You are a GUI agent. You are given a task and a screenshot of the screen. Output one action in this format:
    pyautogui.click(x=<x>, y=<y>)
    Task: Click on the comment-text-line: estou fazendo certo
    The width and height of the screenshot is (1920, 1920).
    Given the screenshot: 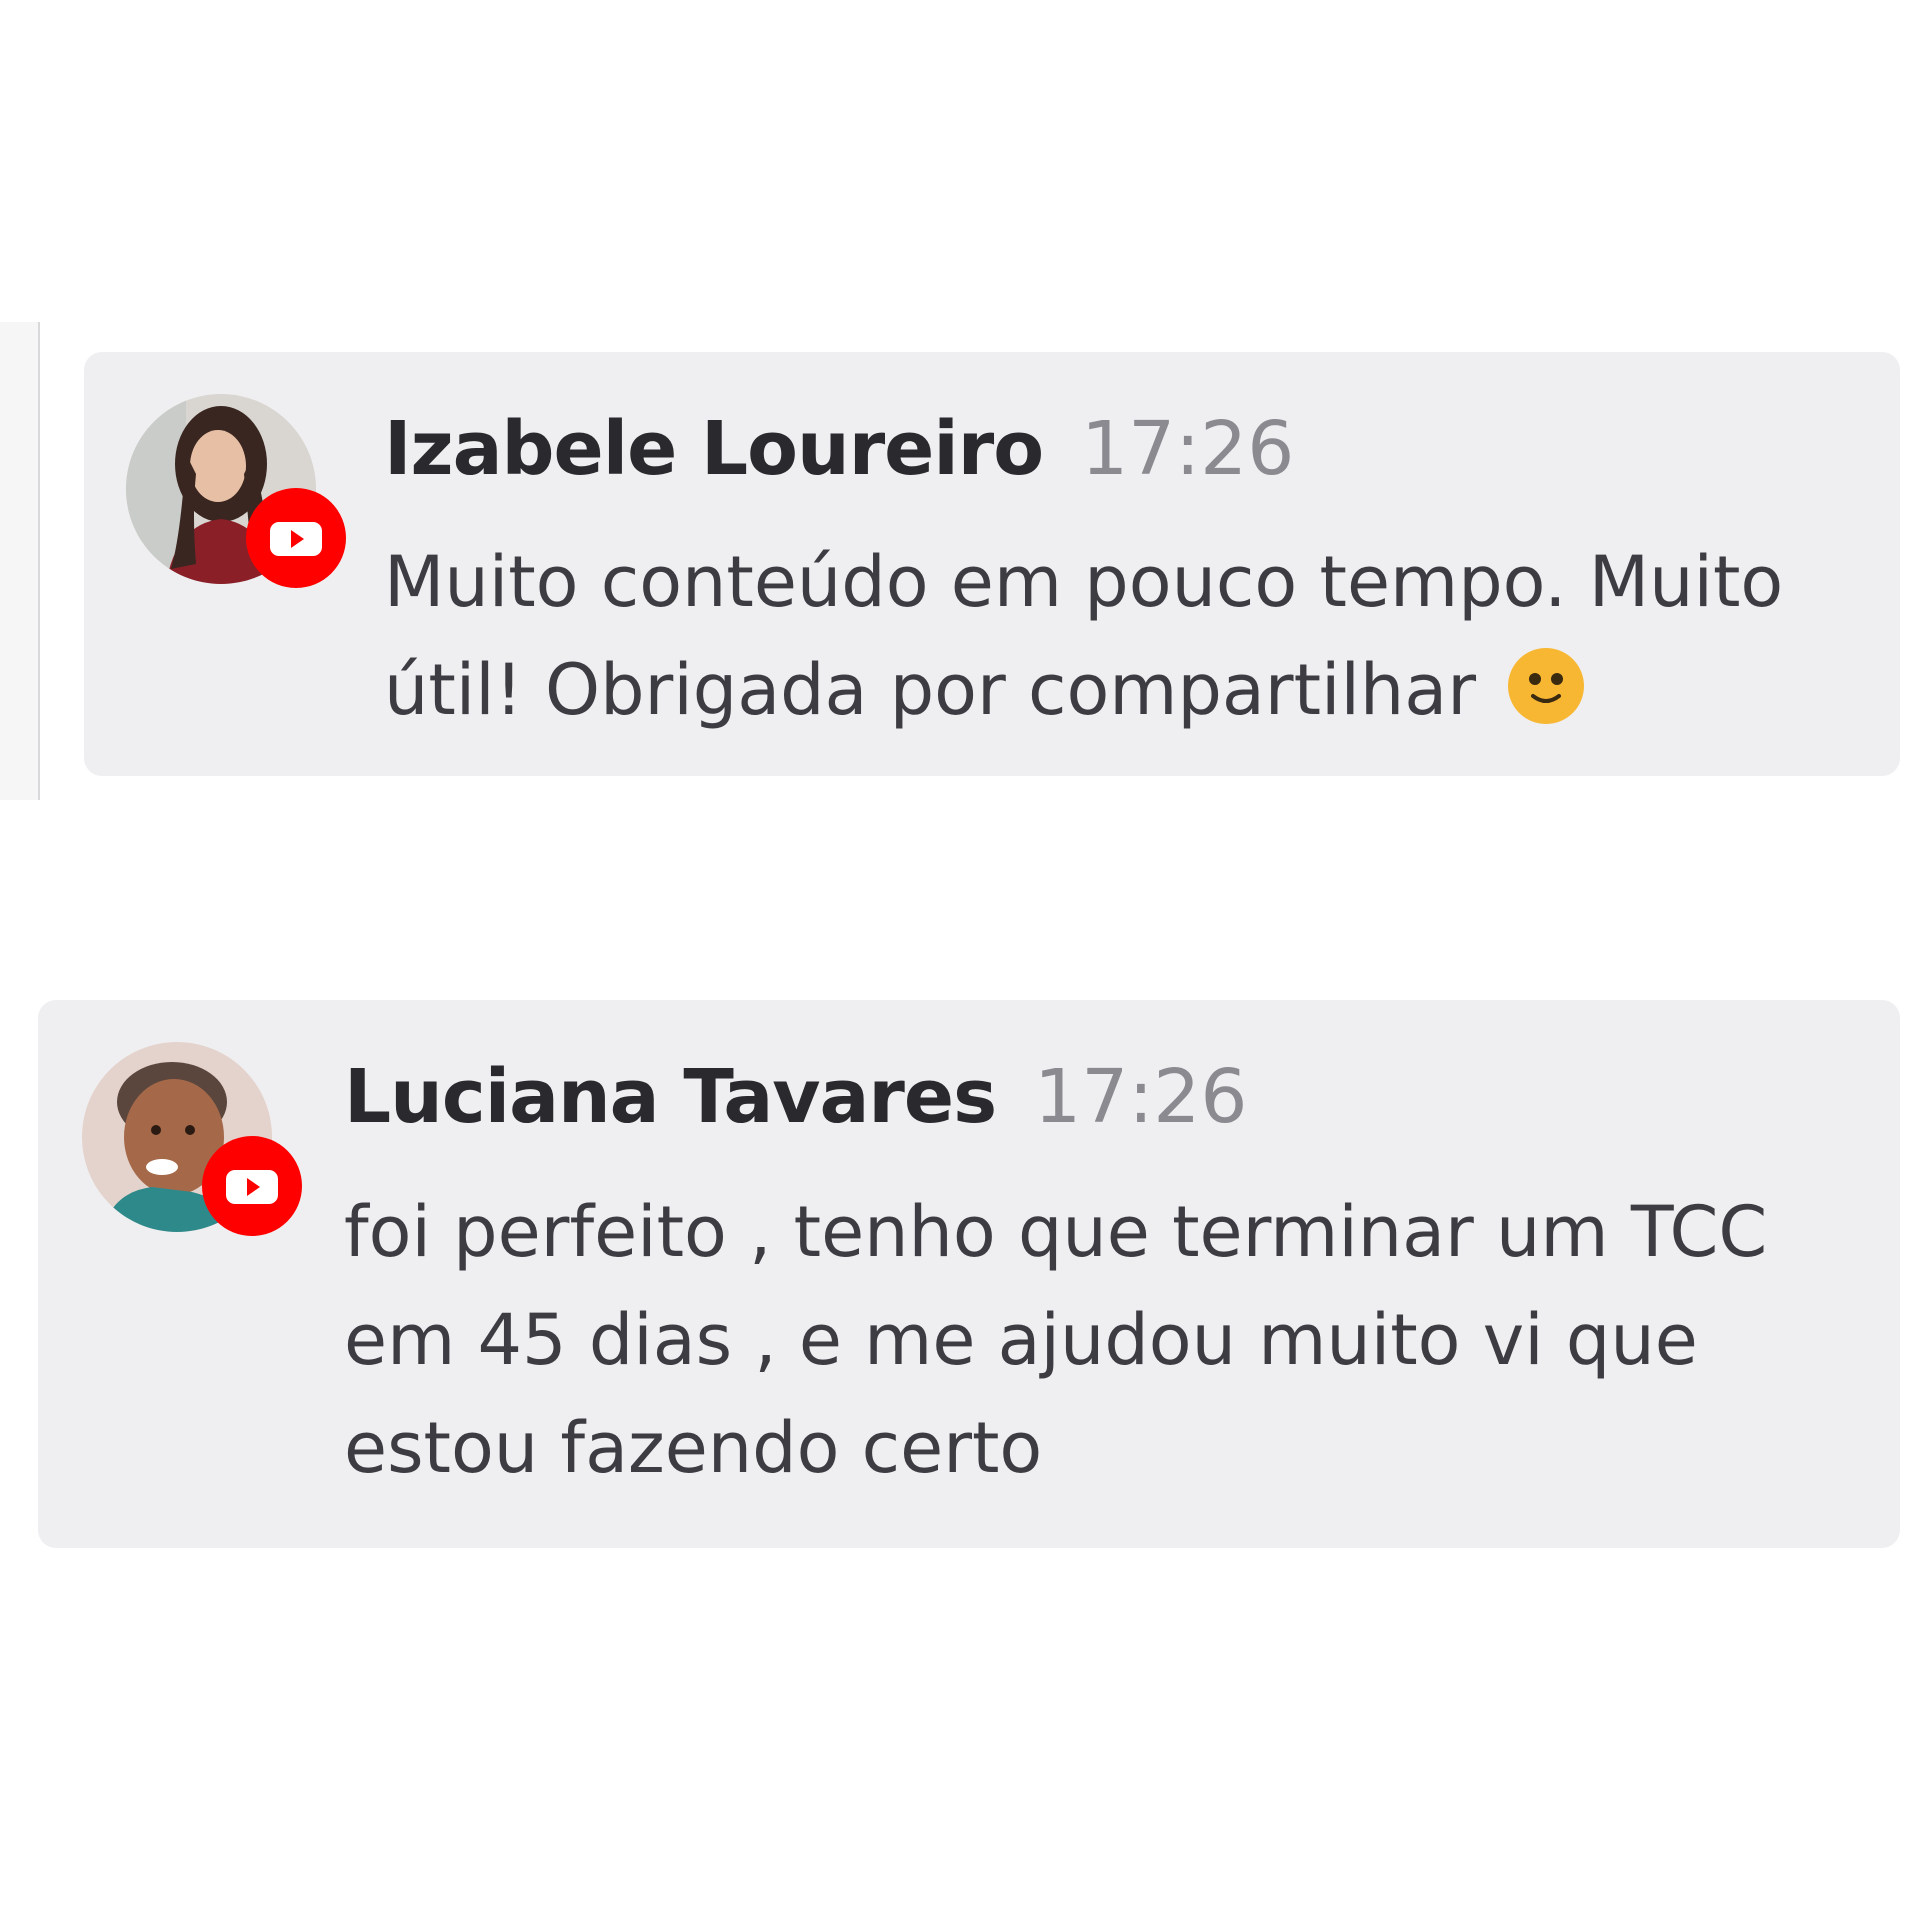 What is the action you would take?
    pyautogui.click(x=693, y=1448)
    